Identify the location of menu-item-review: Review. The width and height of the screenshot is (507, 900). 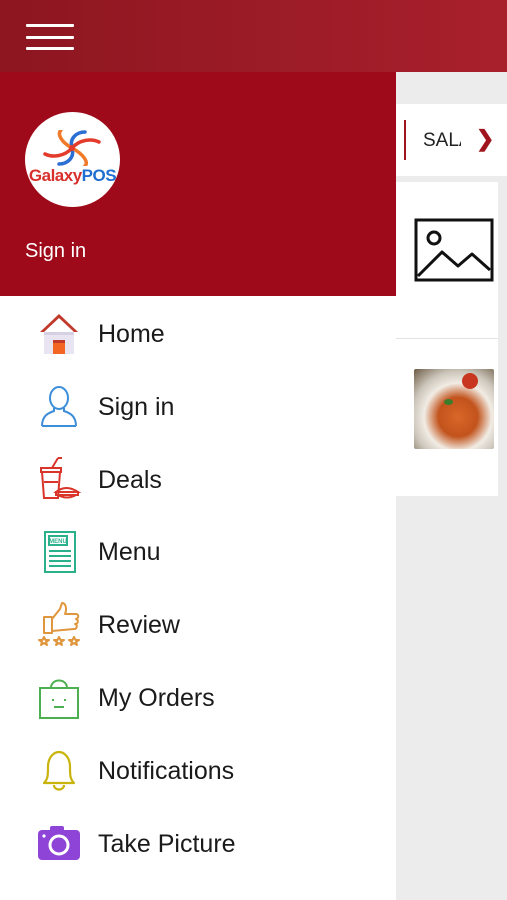
(198, 623).